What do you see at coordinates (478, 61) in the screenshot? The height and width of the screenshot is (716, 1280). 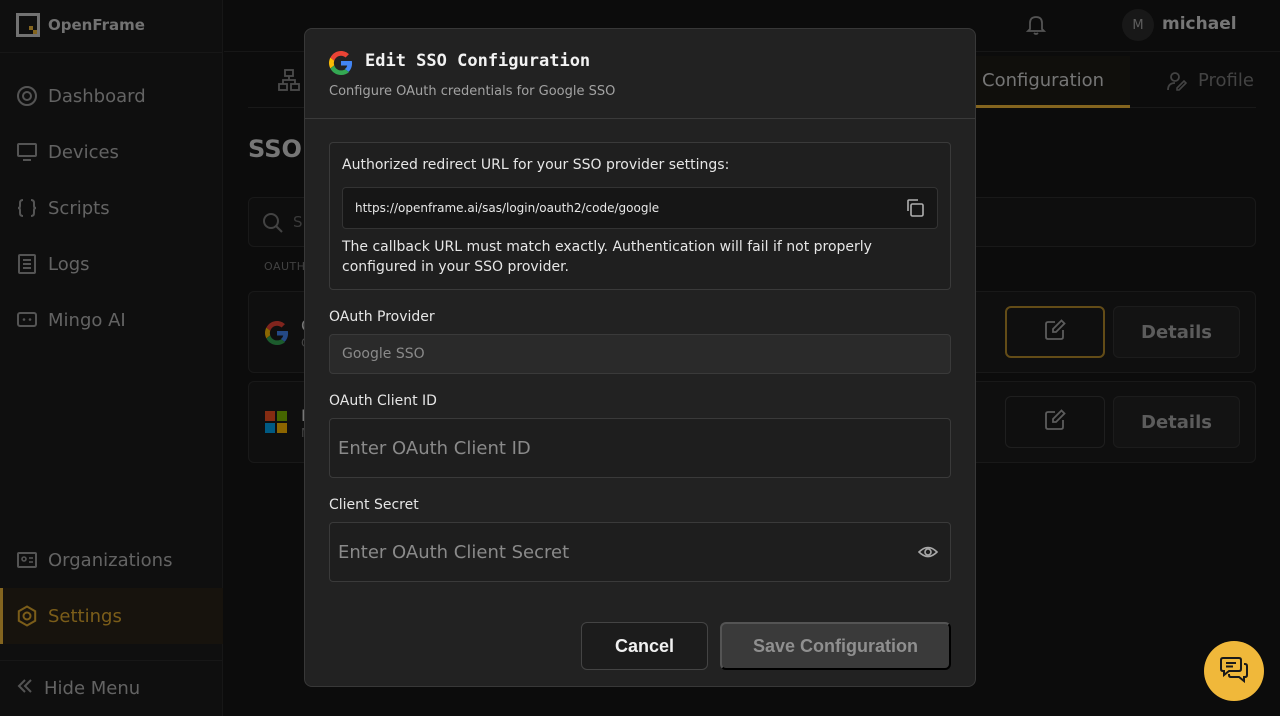 I see `modal-title: Edit SSO Configuration` at bounding box center [478, 61].